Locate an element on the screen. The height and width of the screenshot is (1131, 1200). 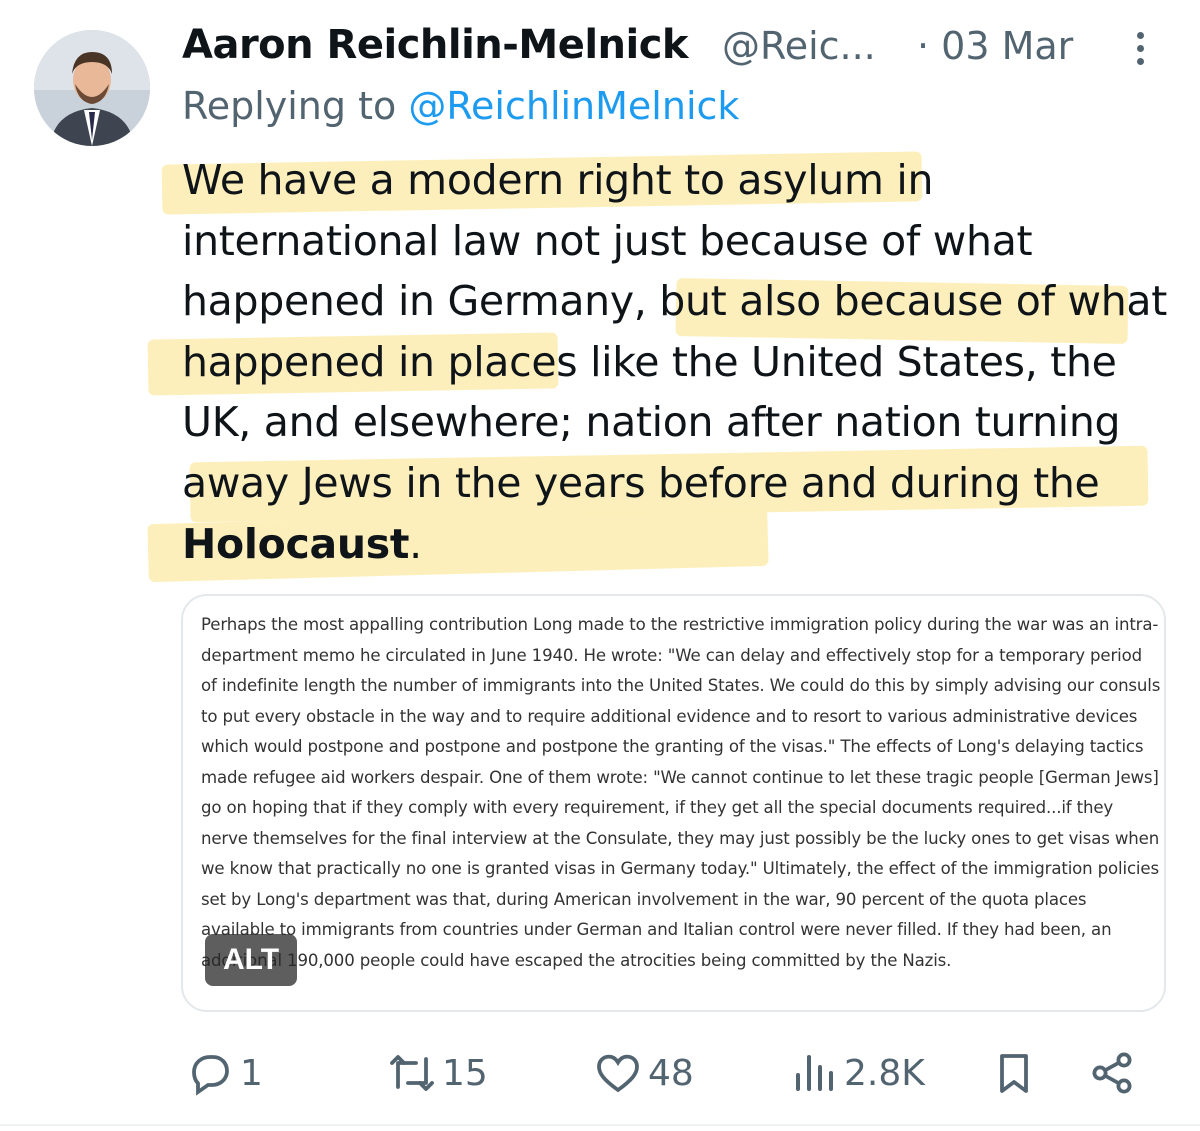
reply-count: 1 is located at coordinates (251, 1073).